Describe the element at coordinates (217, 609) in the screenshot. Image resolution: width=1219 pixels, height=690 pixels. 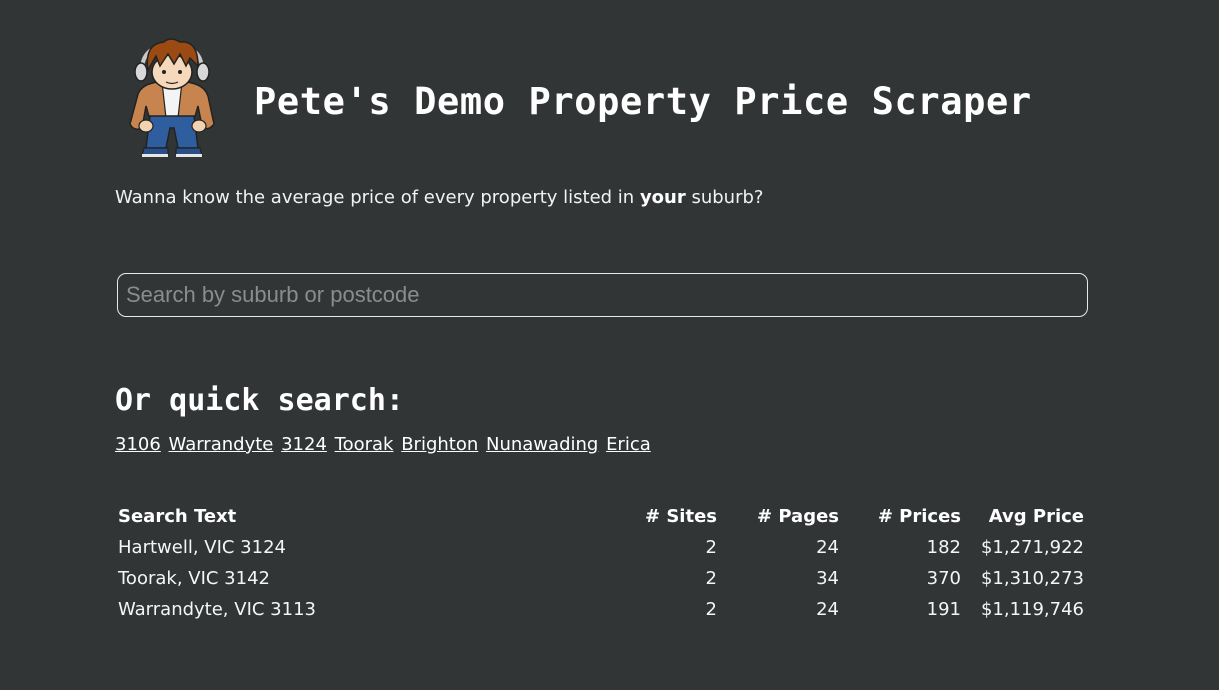
I see `cell-search-text: Warrandyte, VIC 3113` at that location.